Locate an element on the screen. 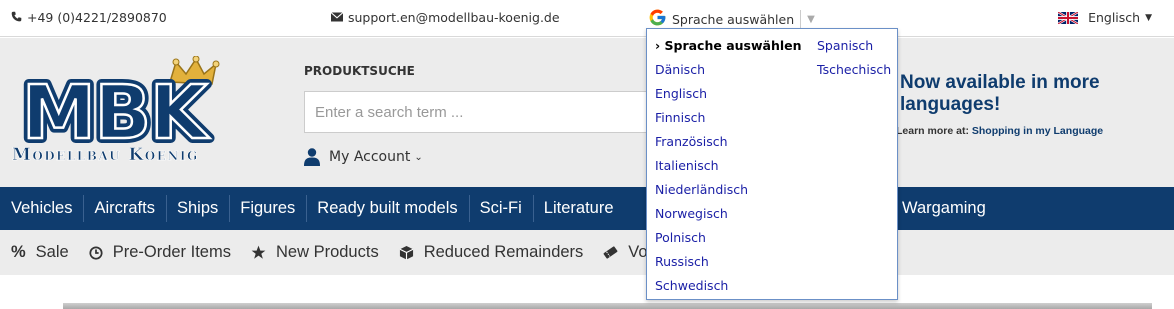  nav-ships: Ships is located at coordinates (197, 208).